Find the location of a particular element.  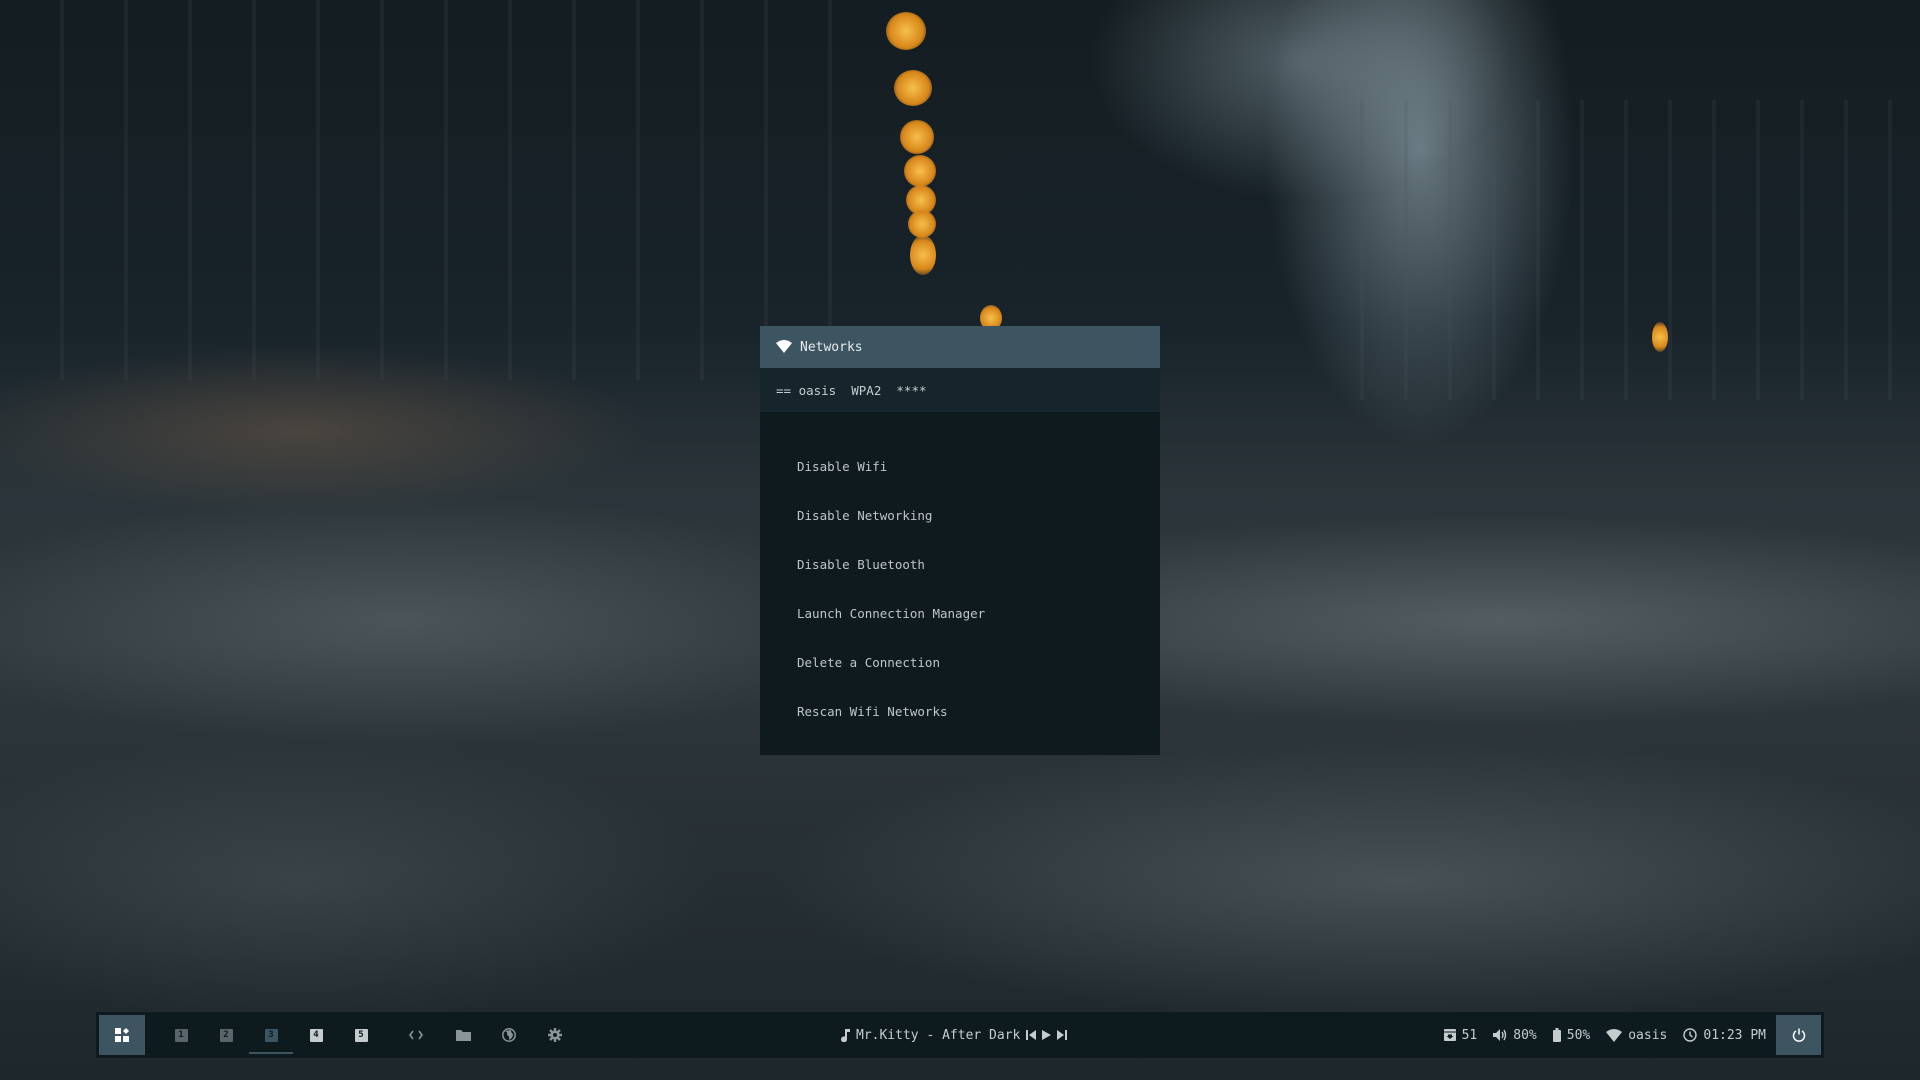

workspace-5: 5 is located at coordinates (361, 1035).